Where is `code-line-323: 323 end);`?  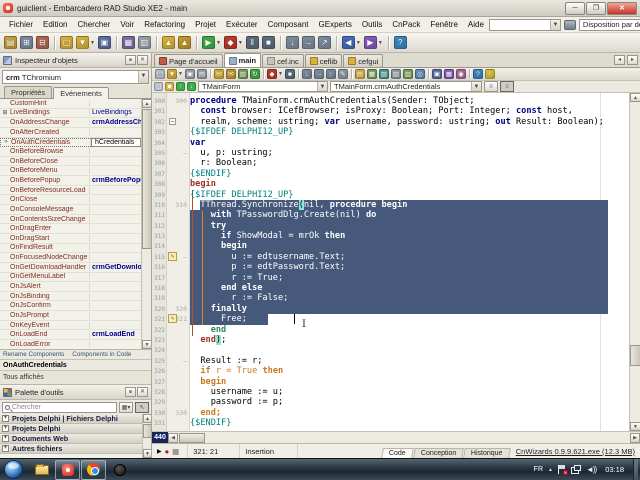
code-line-323: 323 end); is located at coordinates (390, 339).